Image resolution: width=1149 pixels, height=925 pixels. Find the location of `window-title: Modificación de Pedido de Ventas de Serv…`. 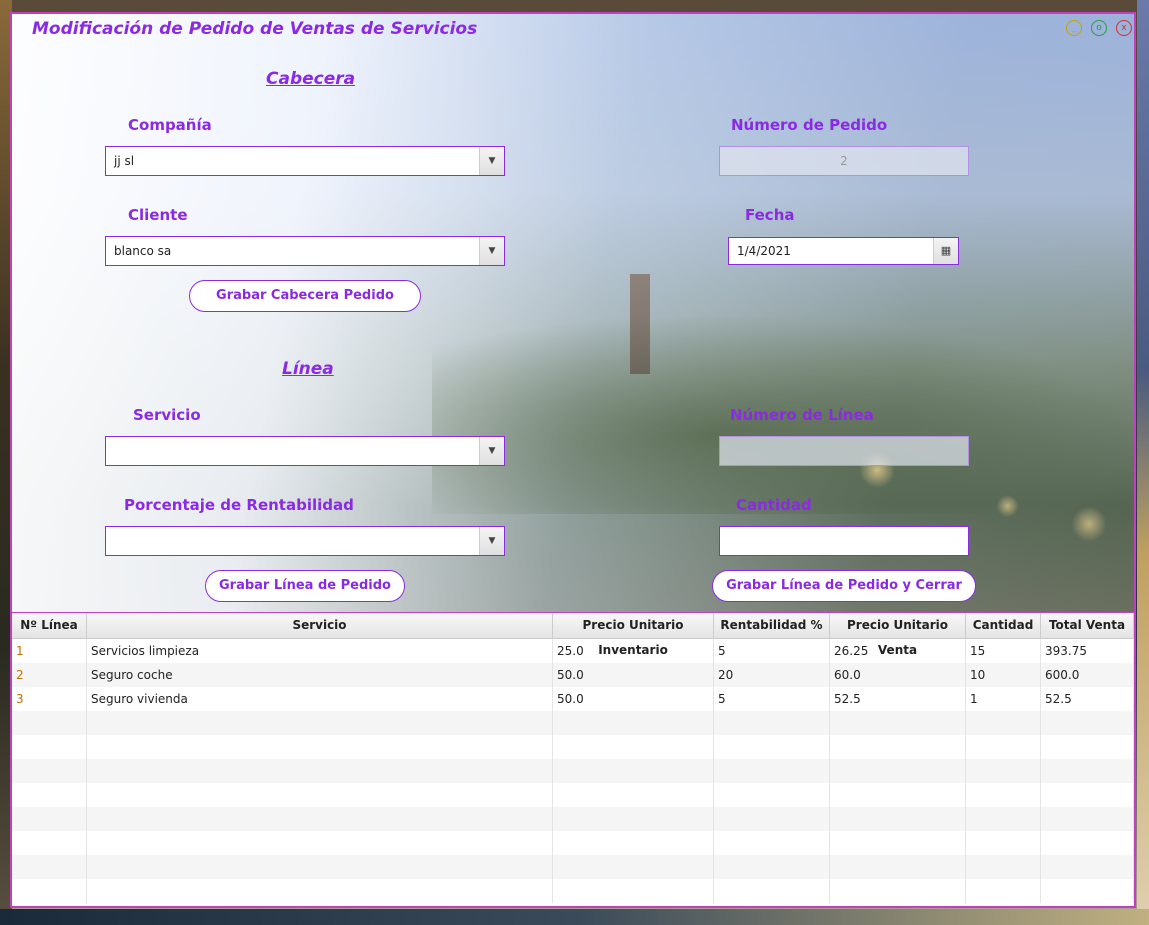

window-title: Modificación de Pedido de Ventas de Serv… is located at coordinates (255, 29).